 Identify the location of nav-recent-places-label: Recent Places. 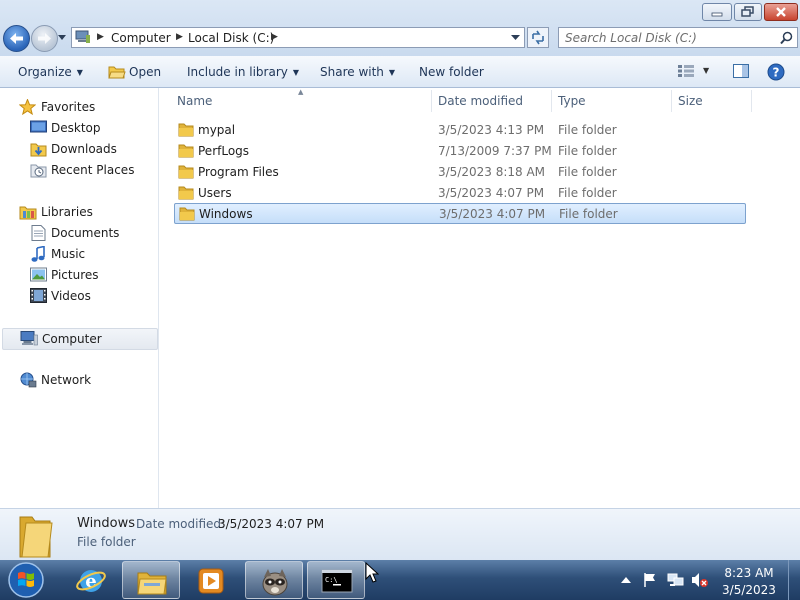
(93, 170).